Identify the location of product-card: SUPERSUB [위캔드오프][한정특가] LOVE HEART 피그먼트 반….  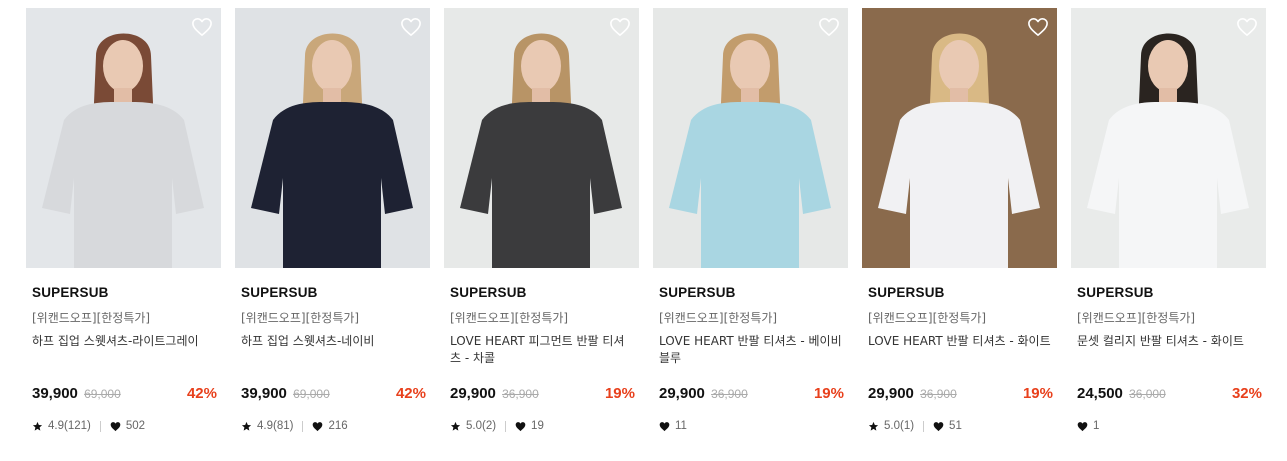
(541, 228).